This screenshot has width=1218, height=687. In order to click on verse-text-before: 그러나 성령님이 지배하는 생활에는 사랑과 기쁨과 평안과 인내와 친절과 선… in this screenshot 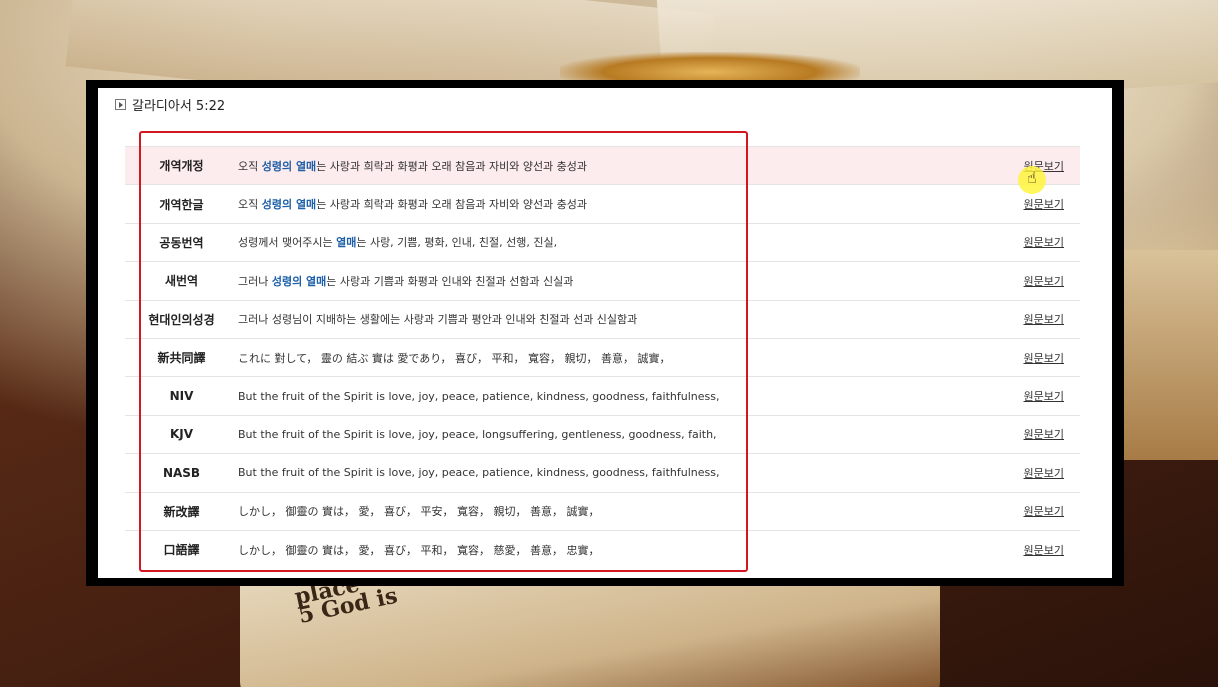, I will do `click(438, 320)`.